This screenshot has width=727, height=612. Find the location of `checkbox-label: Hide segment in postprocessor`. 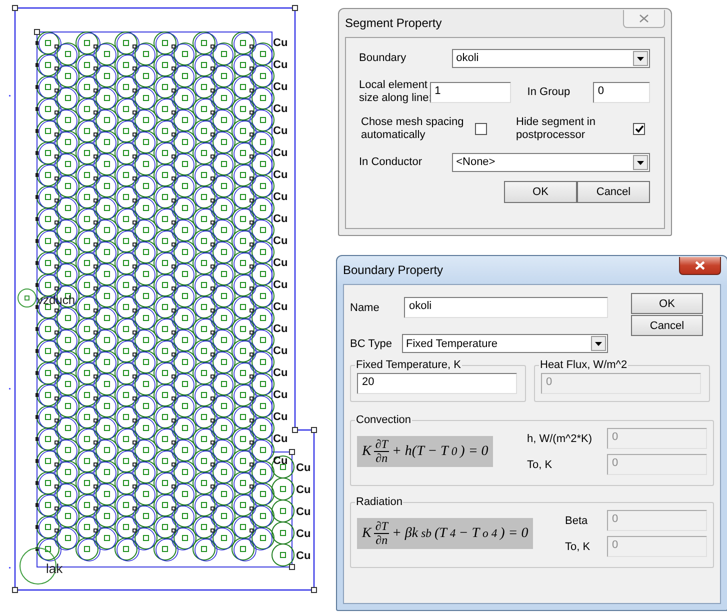

checkbox-label: Hide segment in postprocessor is located at coordinates (556, 129).